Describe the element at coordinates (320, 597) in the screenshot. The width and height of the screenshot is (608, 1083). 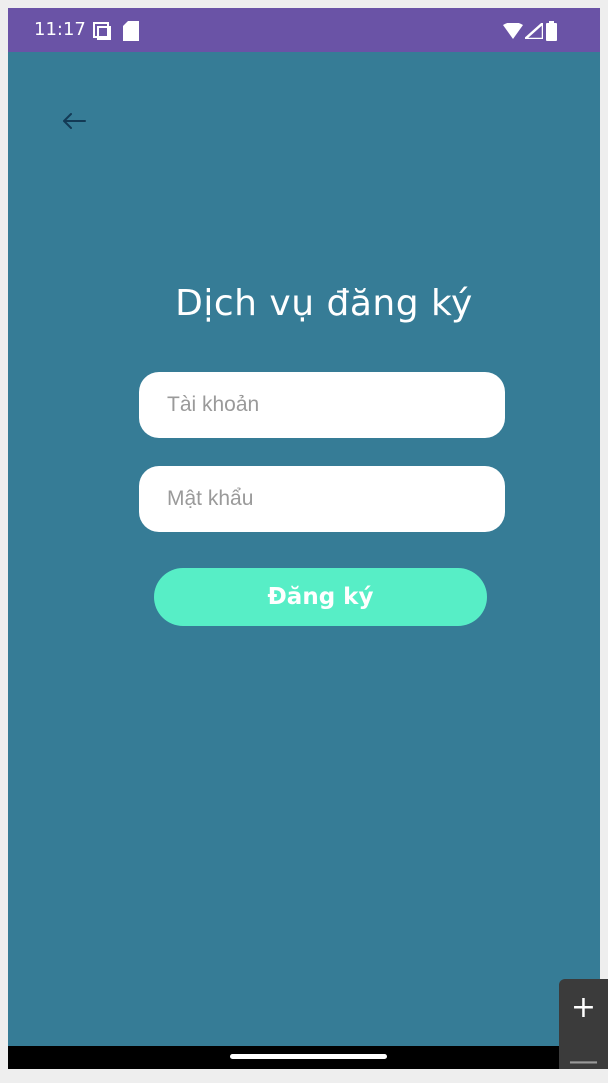
I see `register-button: Đăng ký` at that location.